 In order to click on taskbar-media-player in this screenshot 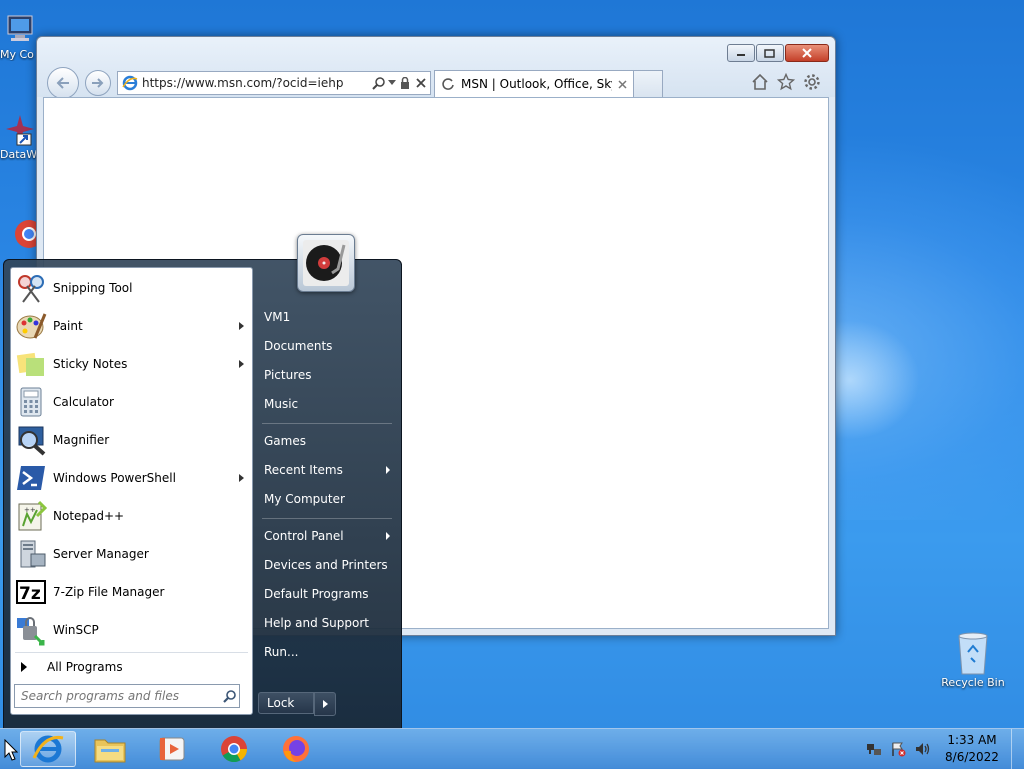, I will do `click(172, 749)`.